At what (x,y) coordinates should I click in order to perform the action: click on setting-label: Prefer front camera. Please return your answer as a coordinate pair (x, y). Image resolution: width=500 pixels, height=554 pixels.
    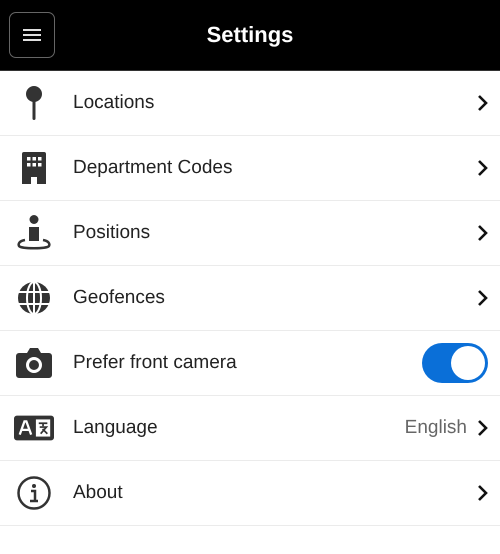
    Looking at the image, I should click on (155, 363).